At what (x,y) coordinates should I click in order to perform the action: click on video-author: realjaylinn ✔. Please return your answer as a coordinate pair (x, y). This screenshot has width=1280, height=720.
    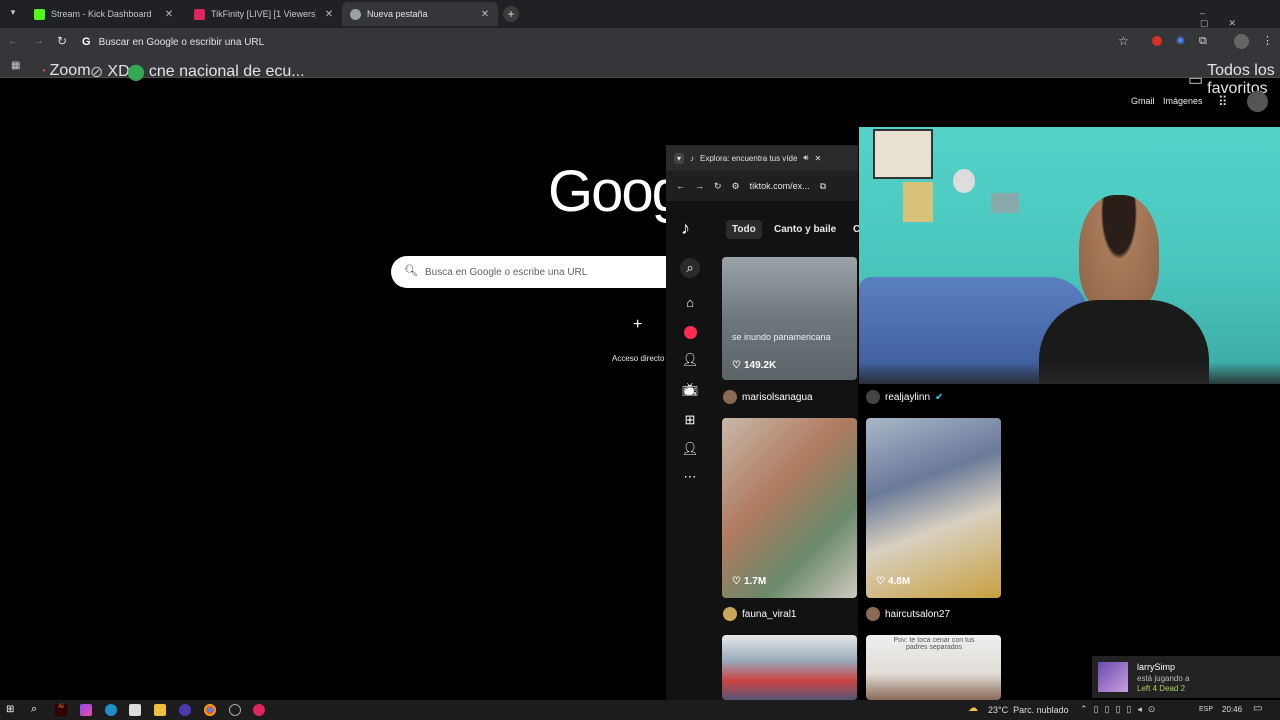
    Looking at the image, I should click on (904, 397).